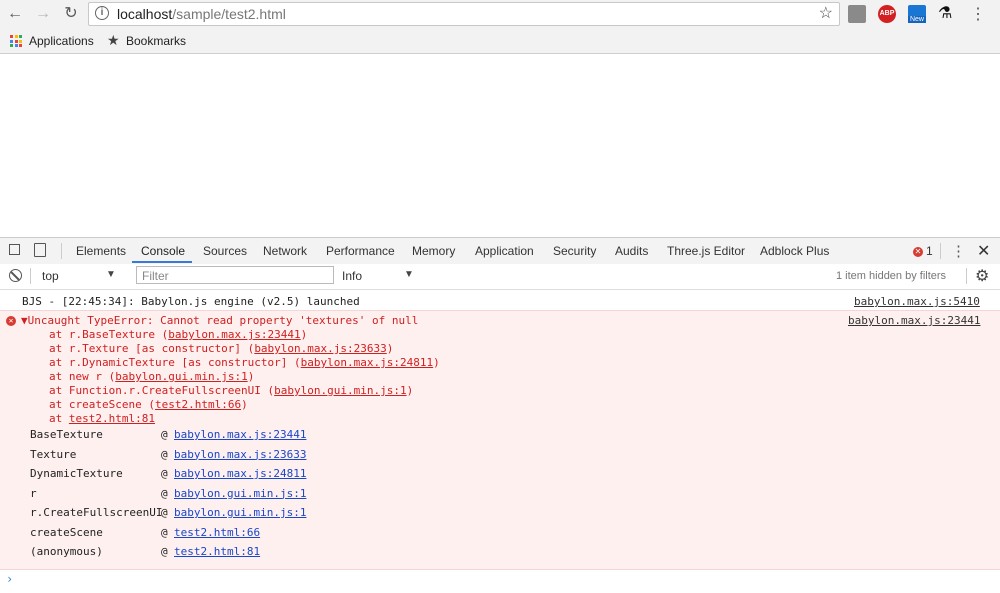 The width and height of the screenshot is (1000, 593). I want to click on stack-function-name: Texture, so click(53, 454).